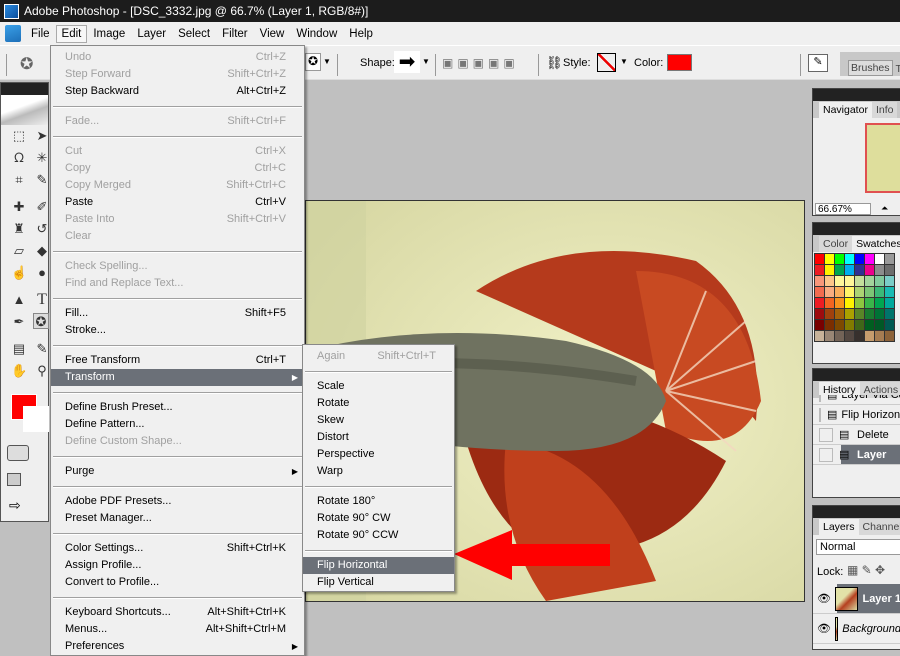 The image size is (900, 656). I want to click on brush-tool-icon: ✐, so click(42, 207).